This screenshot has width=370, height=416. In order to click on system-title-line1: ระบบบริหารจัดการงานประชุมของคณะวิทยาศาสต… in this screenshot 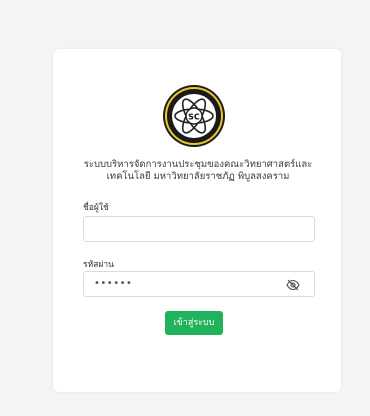, I will do `click(198, 164)`.